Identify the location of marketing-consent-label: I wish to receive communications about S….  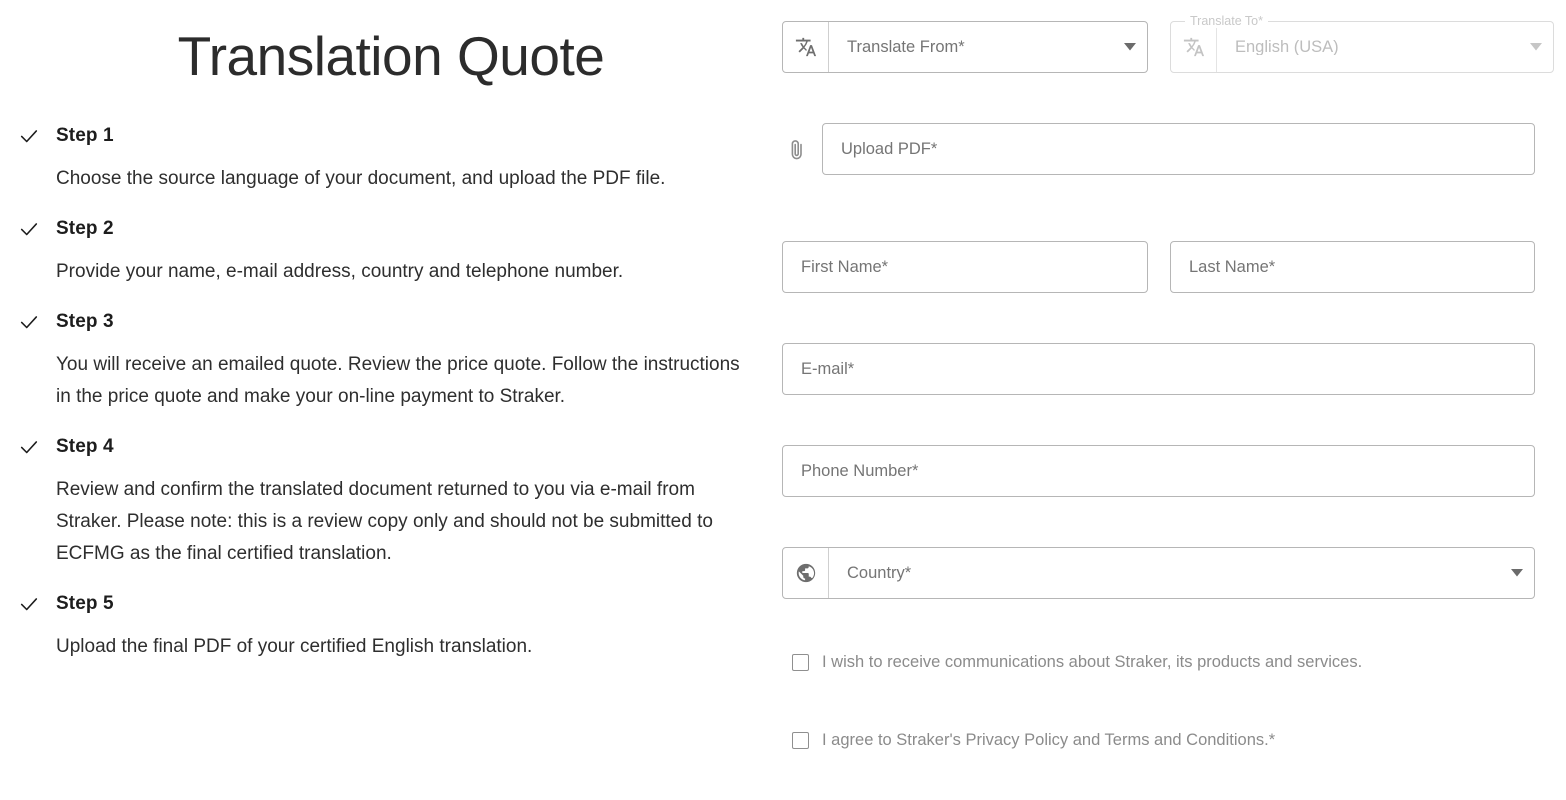
(1092, 662).